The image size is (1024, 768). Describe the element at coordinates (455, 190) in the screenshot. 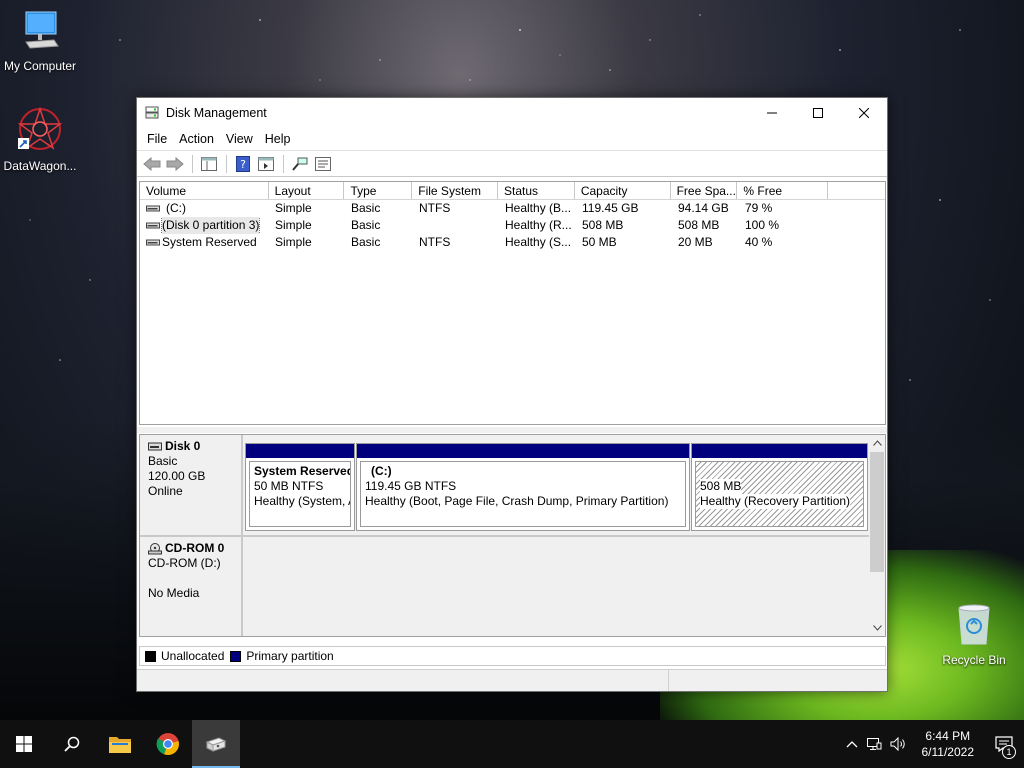

I see `column-header-file-system: File System` at that location.